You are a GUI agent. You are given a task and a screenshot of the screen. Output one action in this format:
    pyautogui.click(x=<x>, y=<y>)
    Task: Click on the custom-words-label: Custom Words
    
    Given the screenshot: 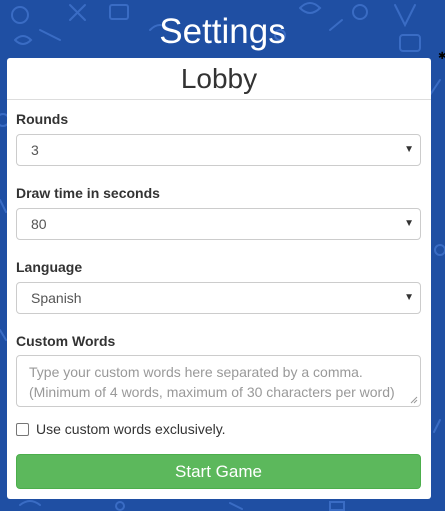 What is the action you would take?
    pyautogui.click(x=66, y=341)
    